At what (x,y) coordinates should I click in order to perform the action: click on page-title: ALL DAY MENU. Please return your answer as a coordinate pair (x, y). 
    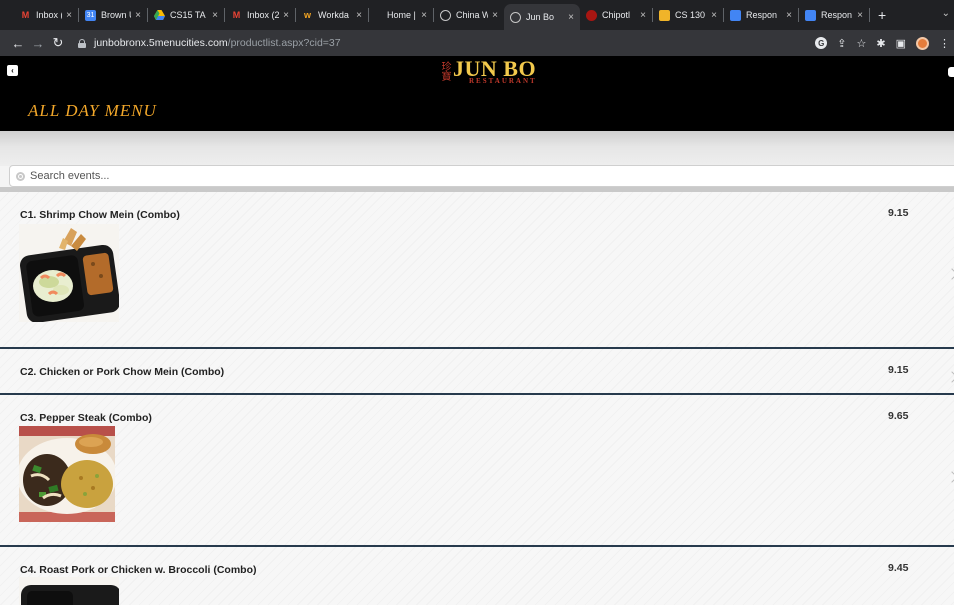
    Looking at the image, I should click on (92, 110).